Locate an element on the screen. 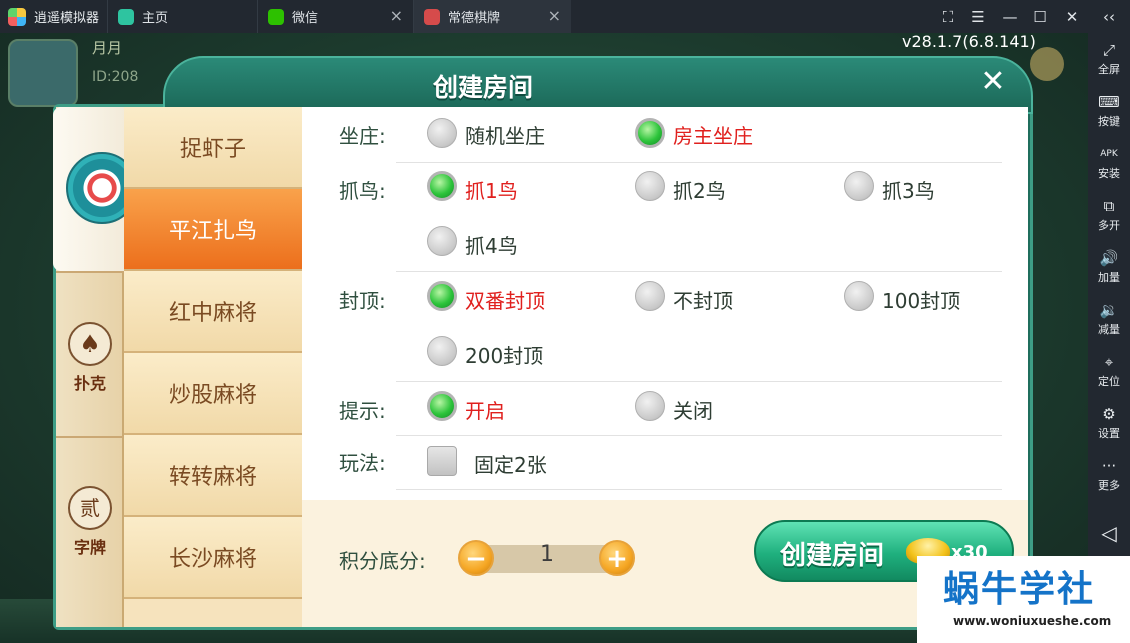 The image size is (1130, 643). emulator-titlebar: 逍遥模拟器 主页 微信 × 常德棋牌 × ⛶ ☰ — ☐ ✕ ‹‹ is located at coordinates (565, 16).